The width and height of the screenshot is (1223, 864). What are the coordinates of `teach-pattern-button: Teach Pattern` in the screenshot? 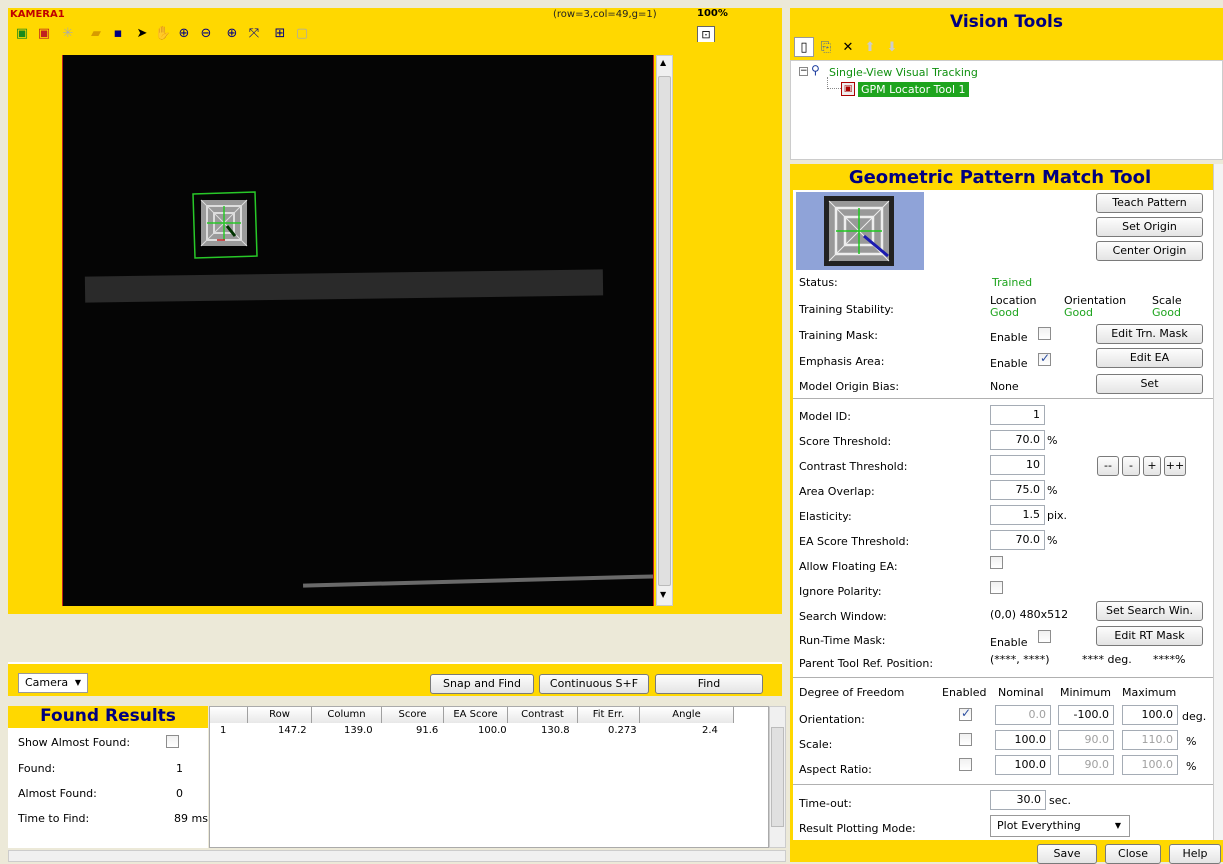 It's located at (1149, 203).